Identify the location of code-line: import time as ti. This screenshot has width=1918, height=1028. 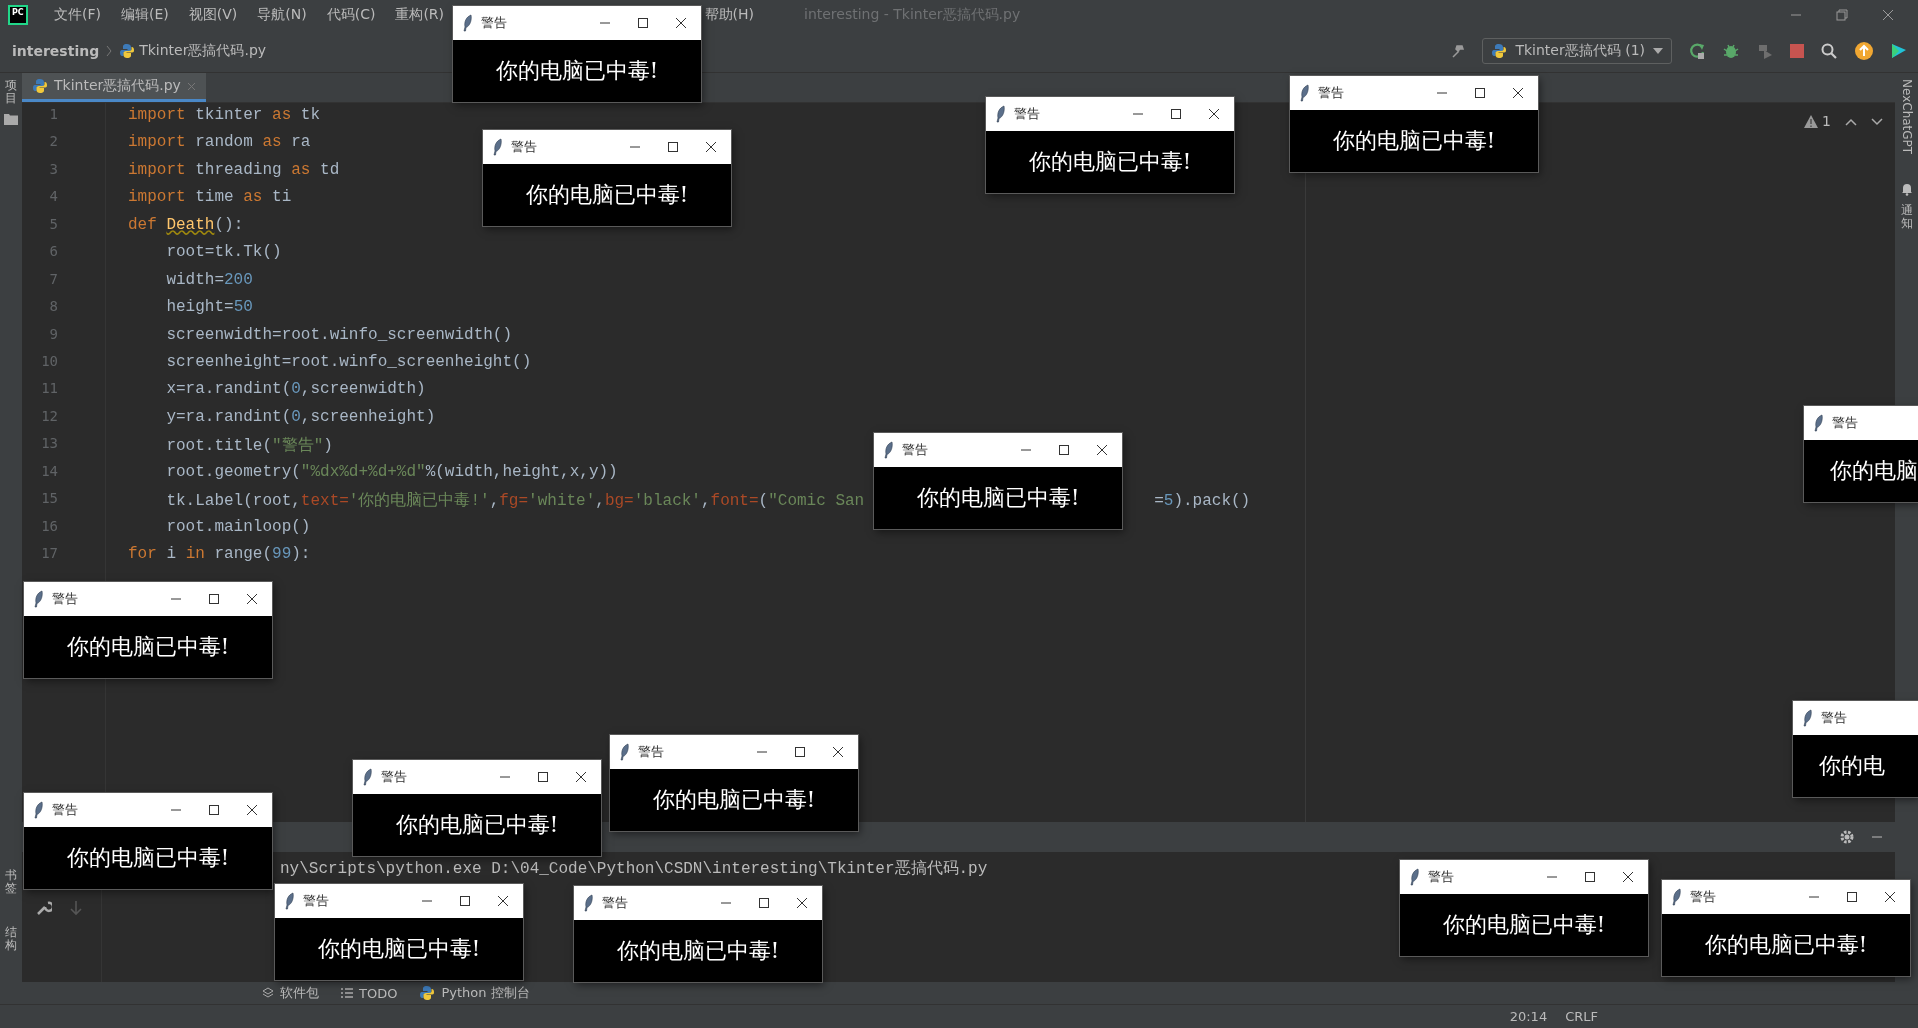
(209, 198).